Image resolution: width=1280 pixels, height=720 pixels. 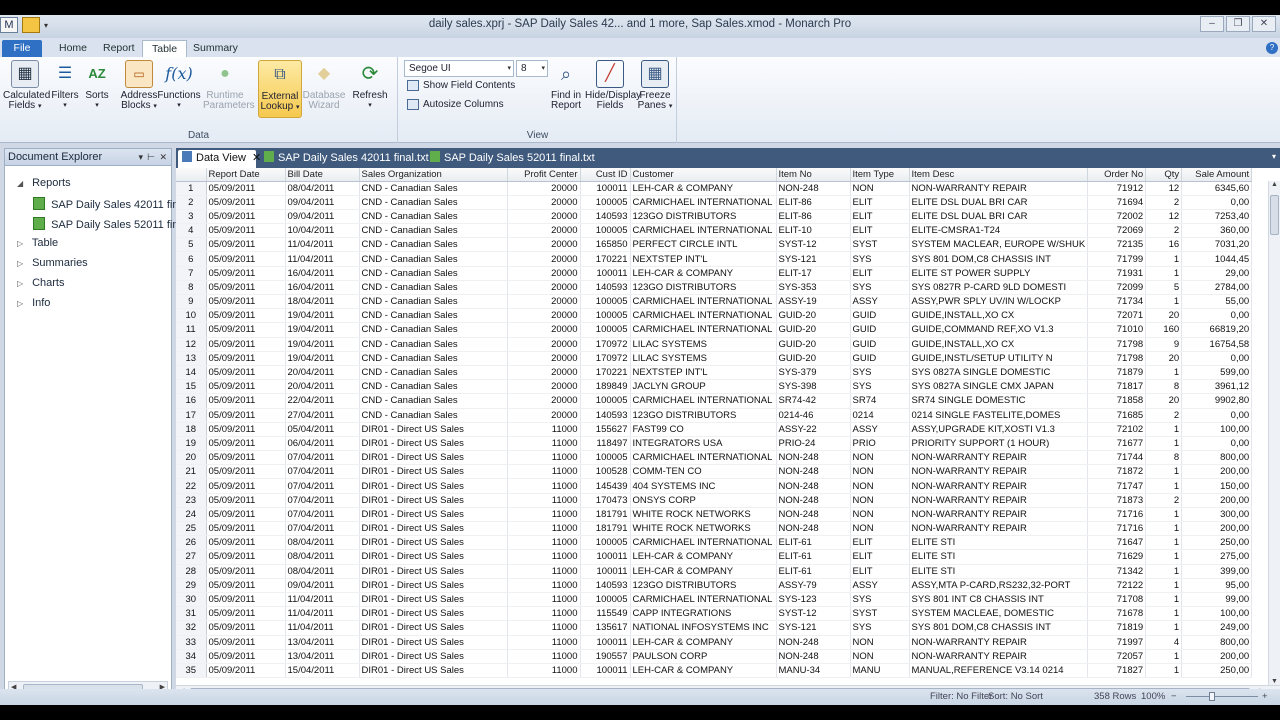 What do you see at coordinates (163, 157) in the screenshot?
I see `explorer-close-icon: ✕` at bounding box center [163, 157].